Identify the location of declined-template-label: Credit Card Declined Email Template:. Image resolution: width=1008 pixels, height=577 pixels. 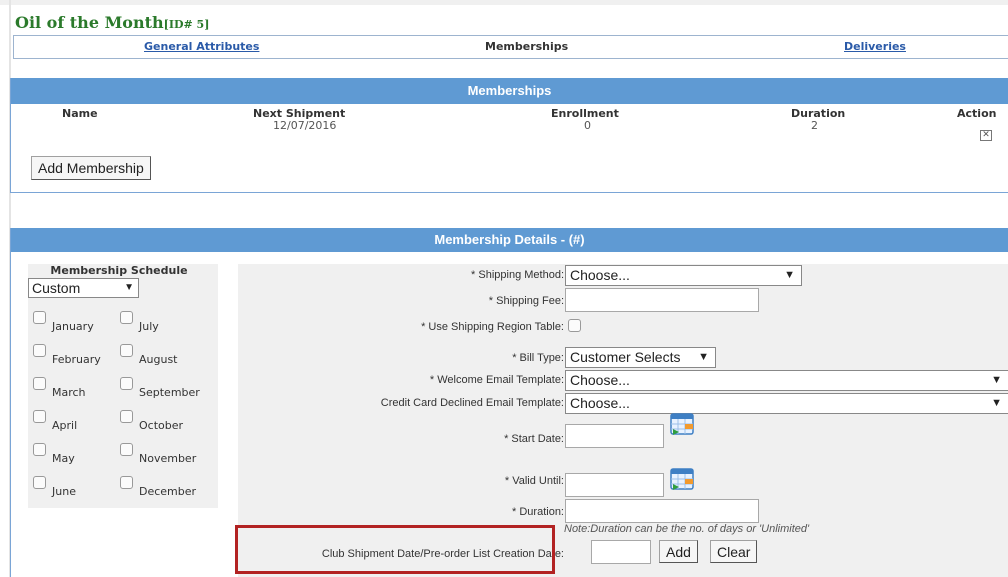
(472, 403).